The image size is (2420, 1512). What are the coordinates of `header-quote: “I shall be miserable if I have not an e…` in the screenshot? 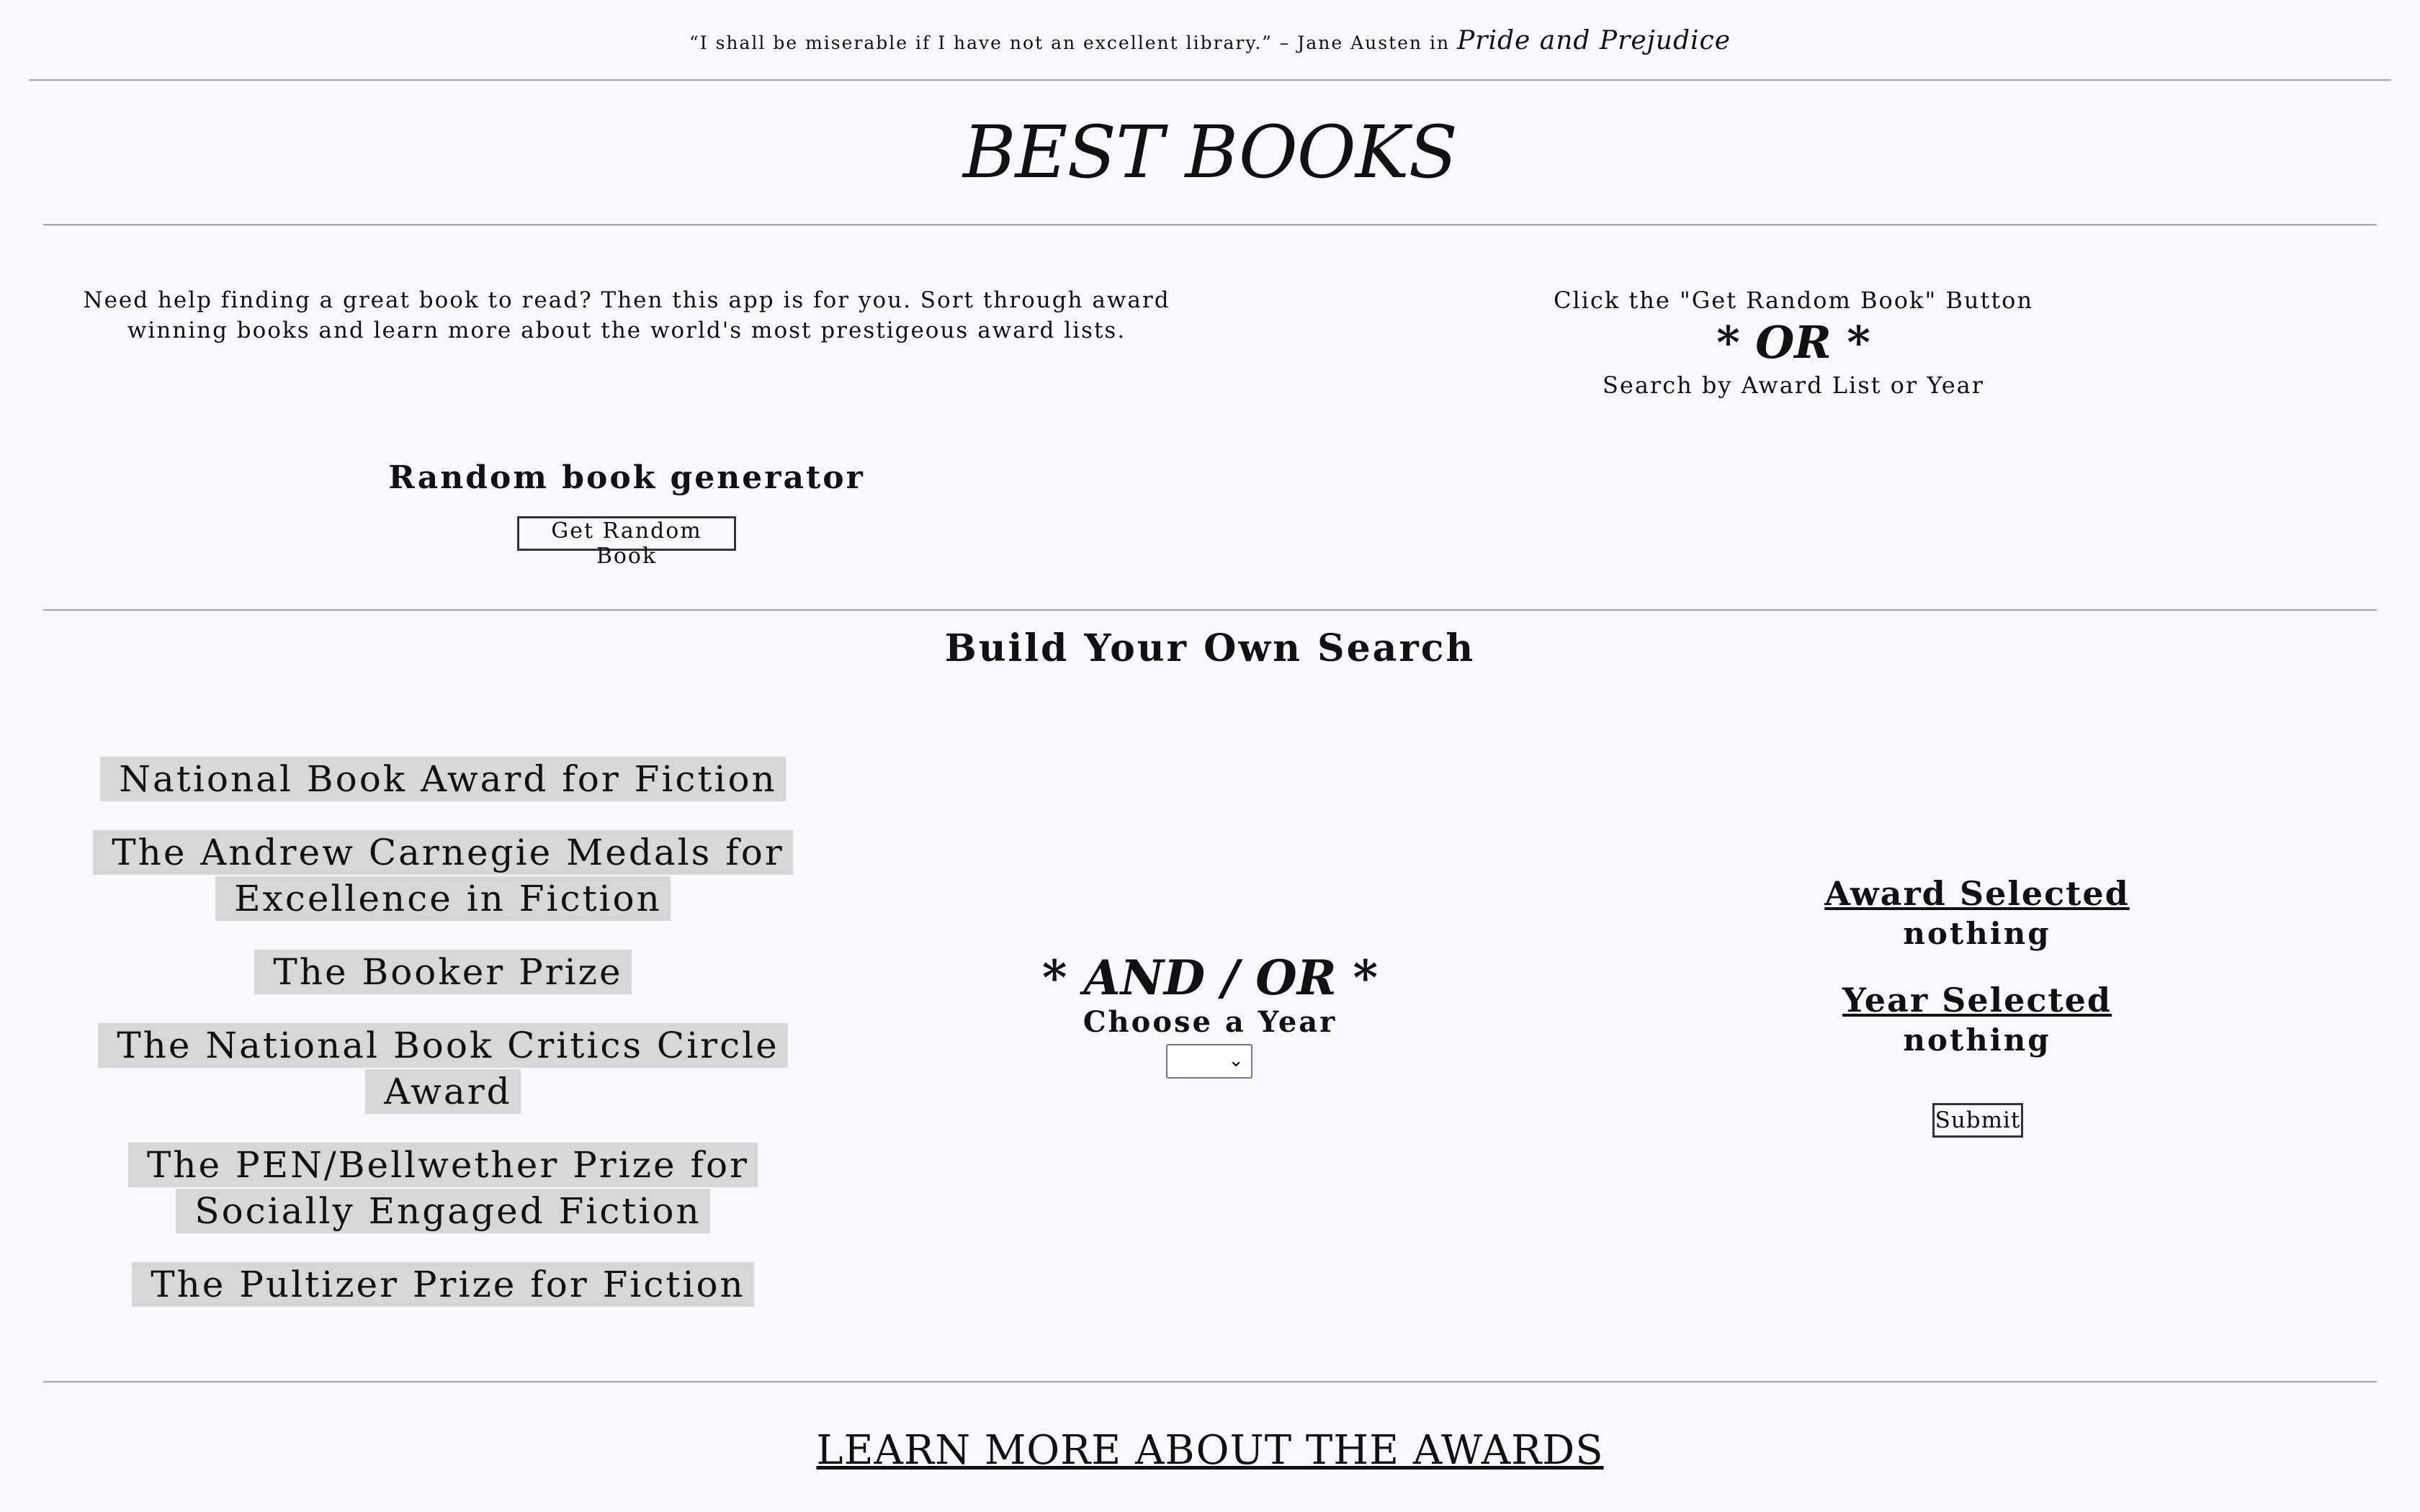 It's located at (1210, 40).